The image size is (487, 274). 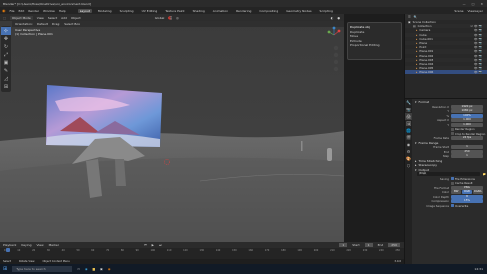 I want to click on redo-item: Proportional Editing, so click(x=374, y=45).